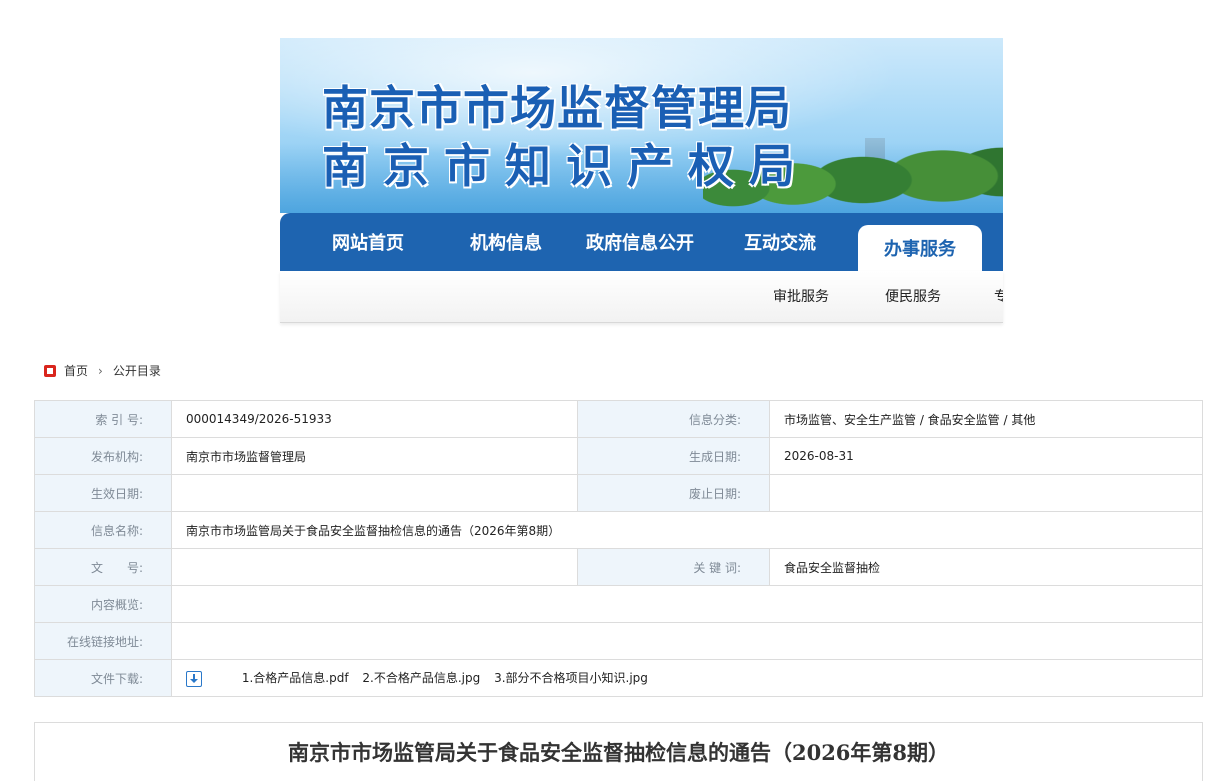 The width and height of the screenshot is (1213, 781). I want to click on online-link-value, so click(687, 641).